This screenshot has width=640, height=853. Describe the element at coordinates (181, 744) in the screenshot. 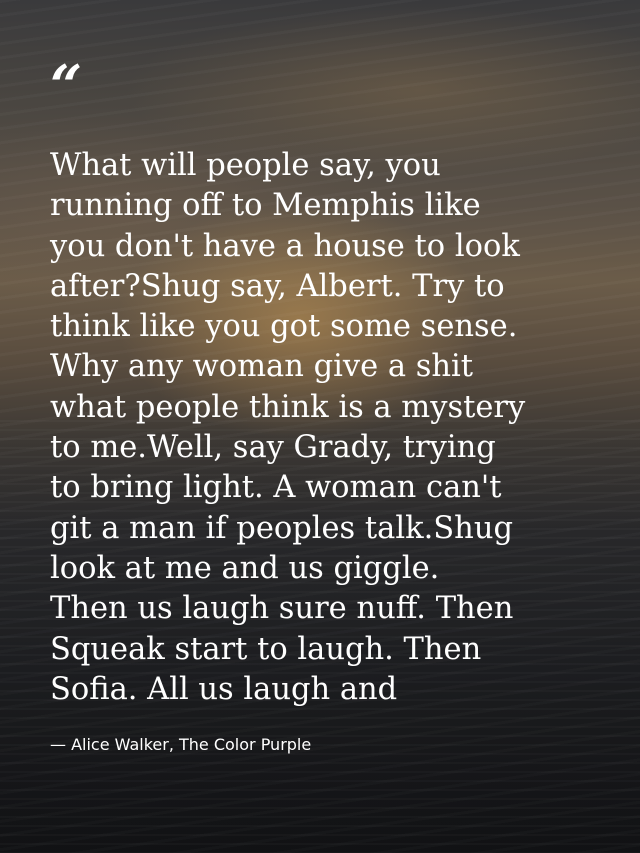

I see `quote-attribution: — Alice Walker, The Color Purple` at that location.